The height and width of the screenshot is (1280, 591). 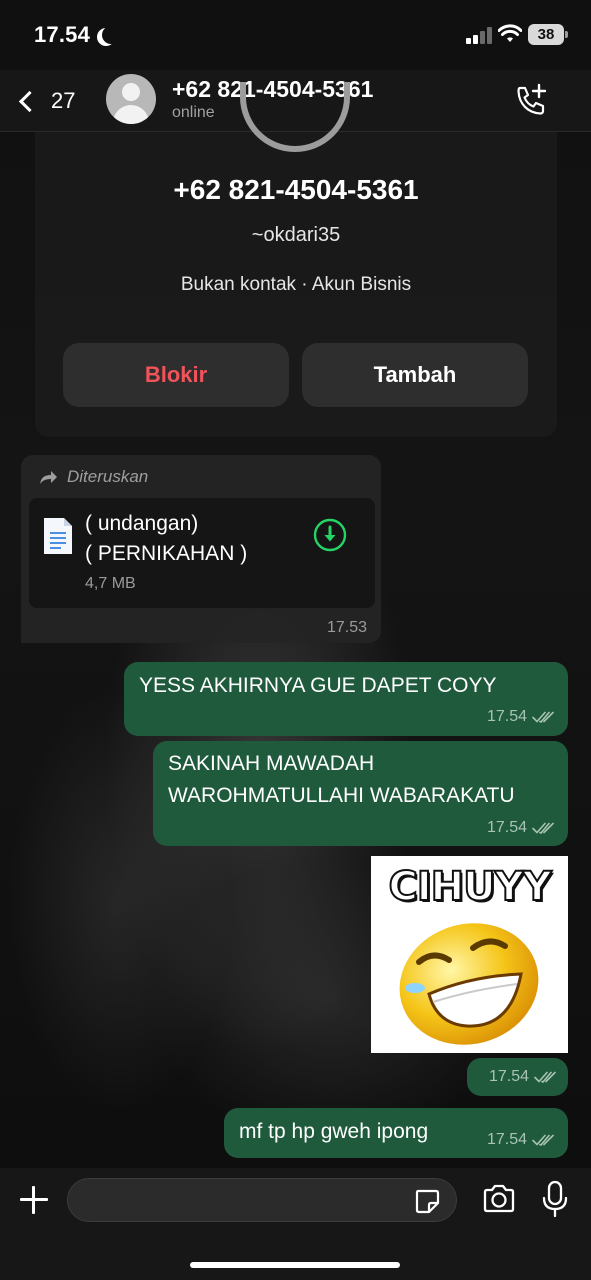 I want to click on avatar, so click(x=131, y=99).